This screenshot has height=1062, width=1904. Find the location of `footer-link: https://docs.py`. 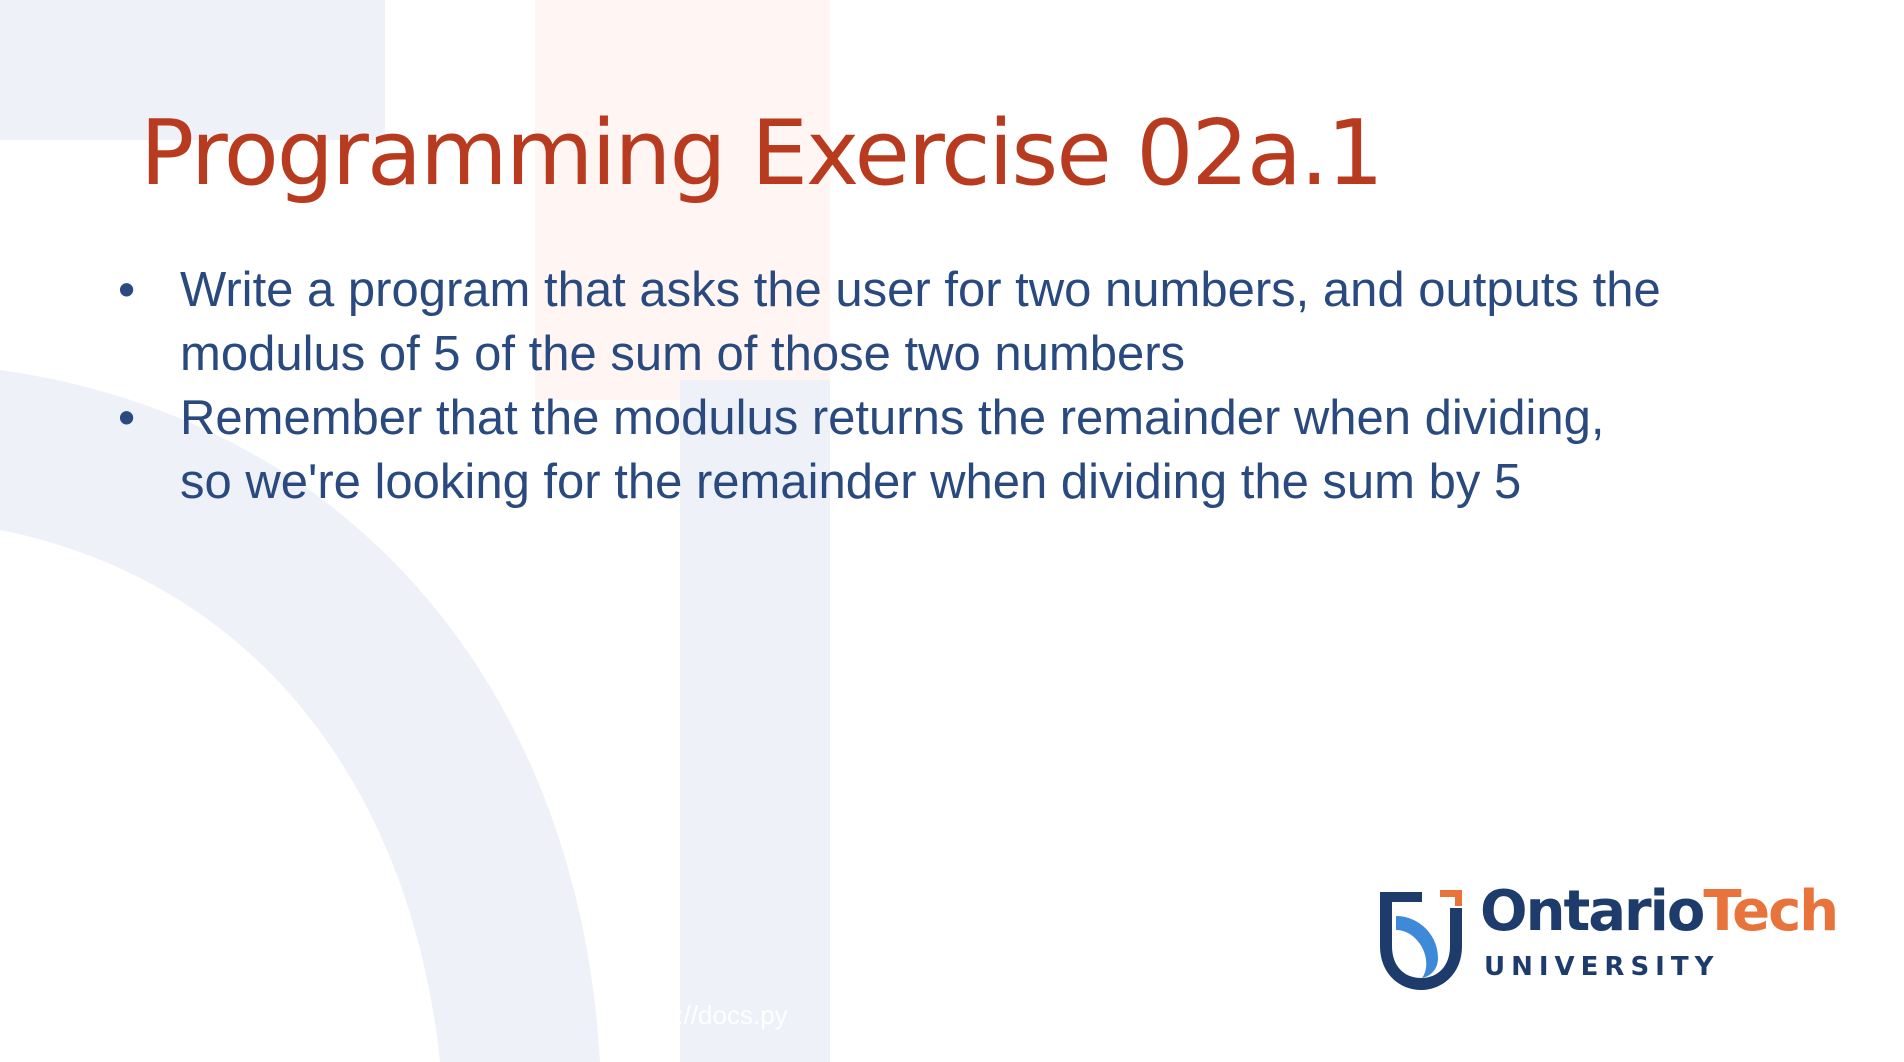

footer-link: https://docs.py is located at coordinates (704, 1015).